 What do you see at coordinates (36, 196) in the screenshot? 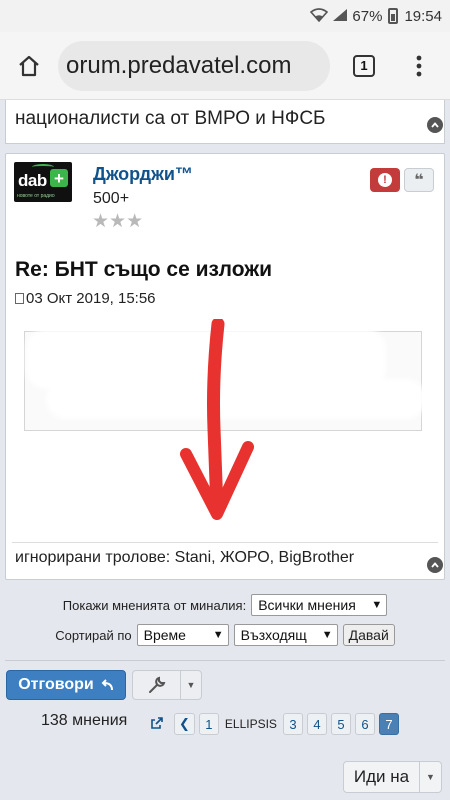
I see `avatar-logo-subtext: новоте от радио` at bounding box center [36, 196].